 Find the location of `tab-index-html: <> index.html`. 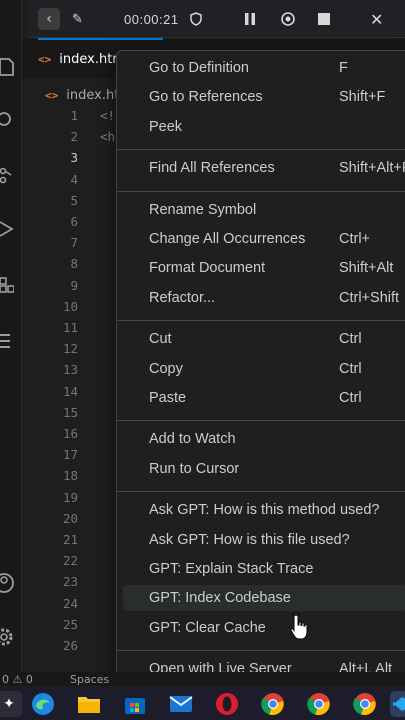

tab-index-html: <> index.html is located at coordinates (83, 59).